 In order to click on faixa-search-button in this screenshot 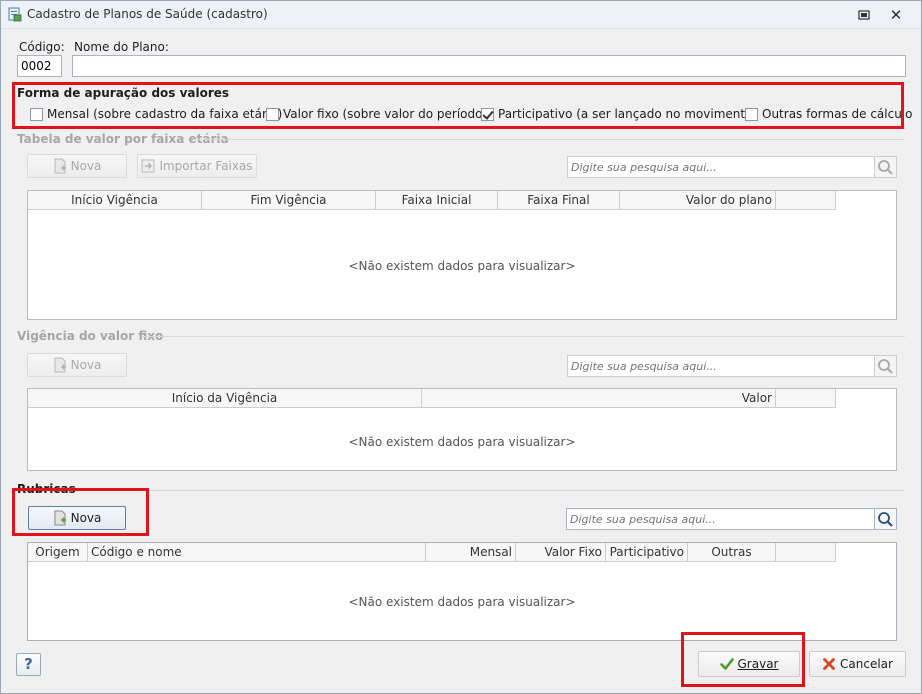, I will do `click(886, 167)`.